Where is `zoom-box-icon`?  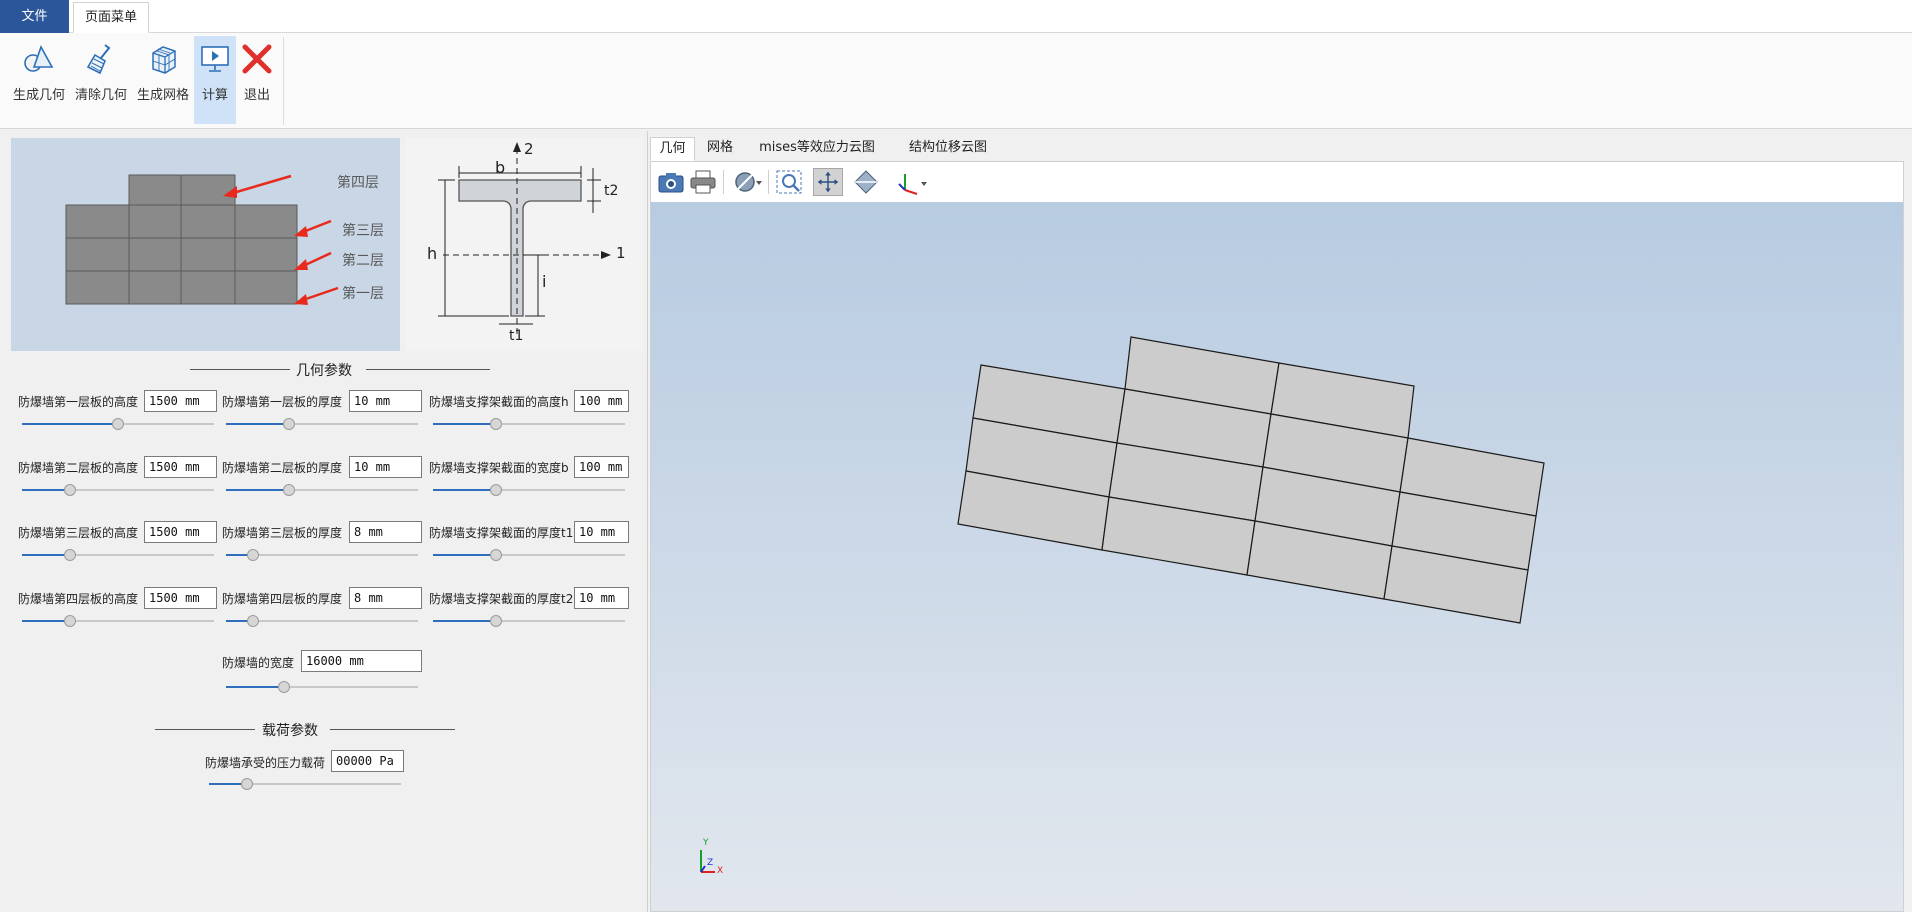 zoom-box-icon is located at coordinates (790, 182).